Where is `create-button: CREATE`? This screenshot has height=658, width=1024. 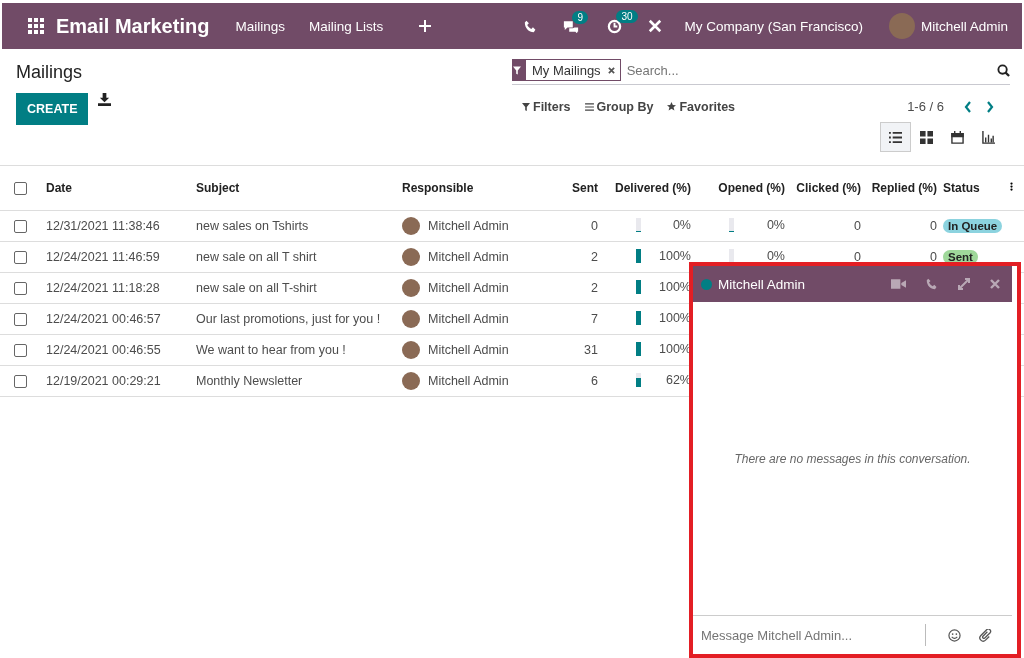
create-button: CREATE is located at coordinates (52, 109).